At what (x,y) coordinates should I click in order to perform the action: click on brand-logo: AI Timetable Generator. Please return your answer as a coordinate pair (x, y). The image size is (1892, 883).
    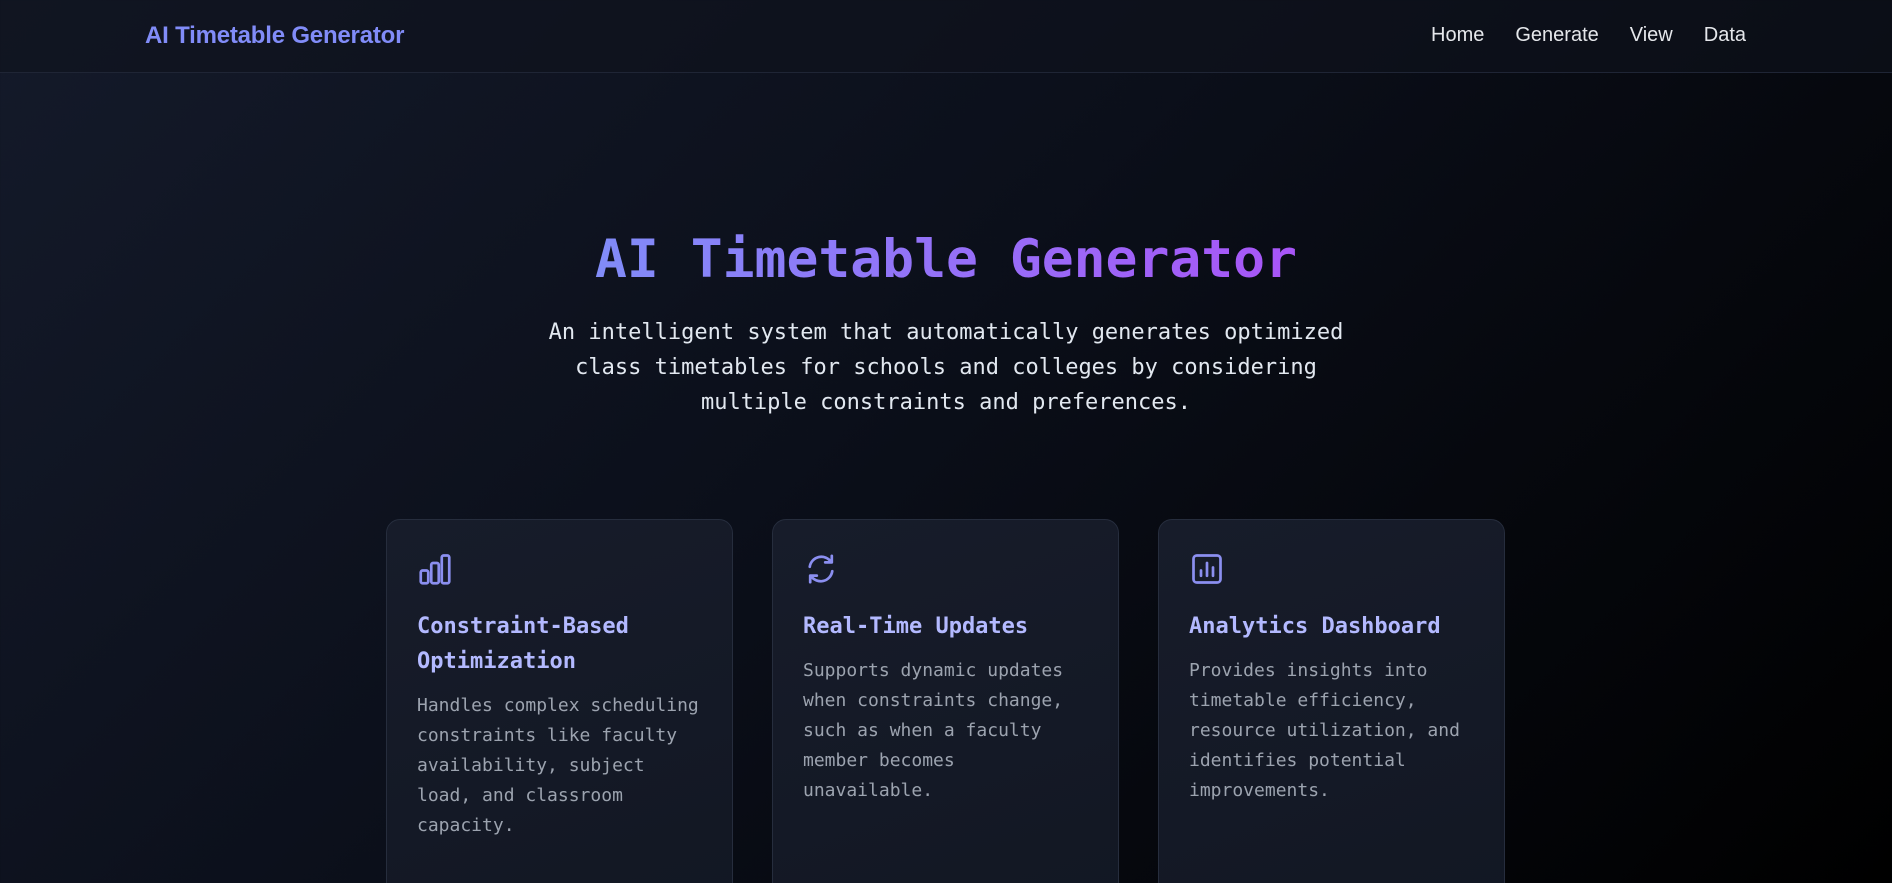
    Looking at the image, I should click on (274, 36).